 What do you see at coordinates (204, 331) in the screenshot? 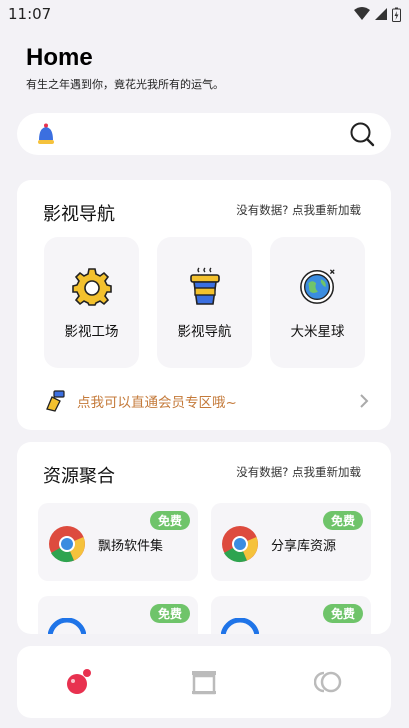
I see `tile-label: 影视导航` at bounding box center [204, 331].